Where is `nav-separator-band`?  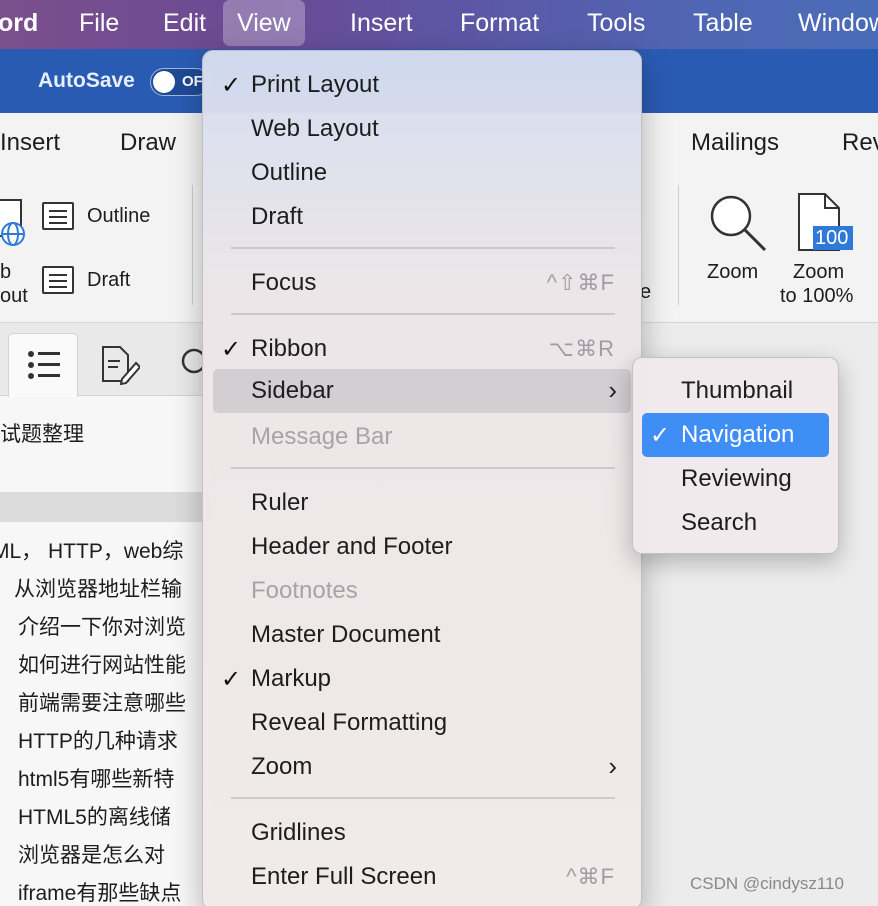
nav-separator-band is located at coordinates (105, 507).